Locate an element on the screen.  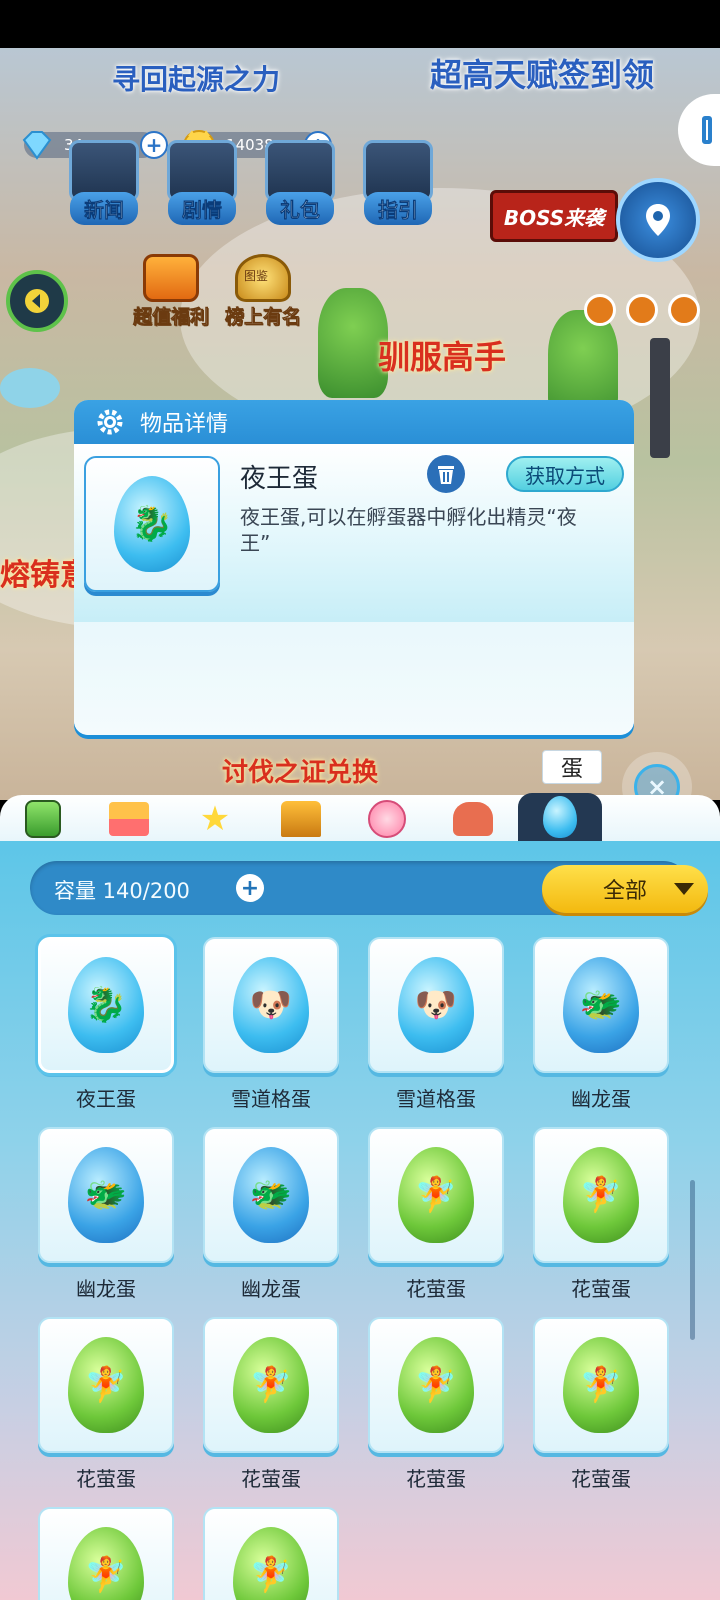
inventory-item: 🐉 夜王蛋 is located at coordinates (106, 1024).